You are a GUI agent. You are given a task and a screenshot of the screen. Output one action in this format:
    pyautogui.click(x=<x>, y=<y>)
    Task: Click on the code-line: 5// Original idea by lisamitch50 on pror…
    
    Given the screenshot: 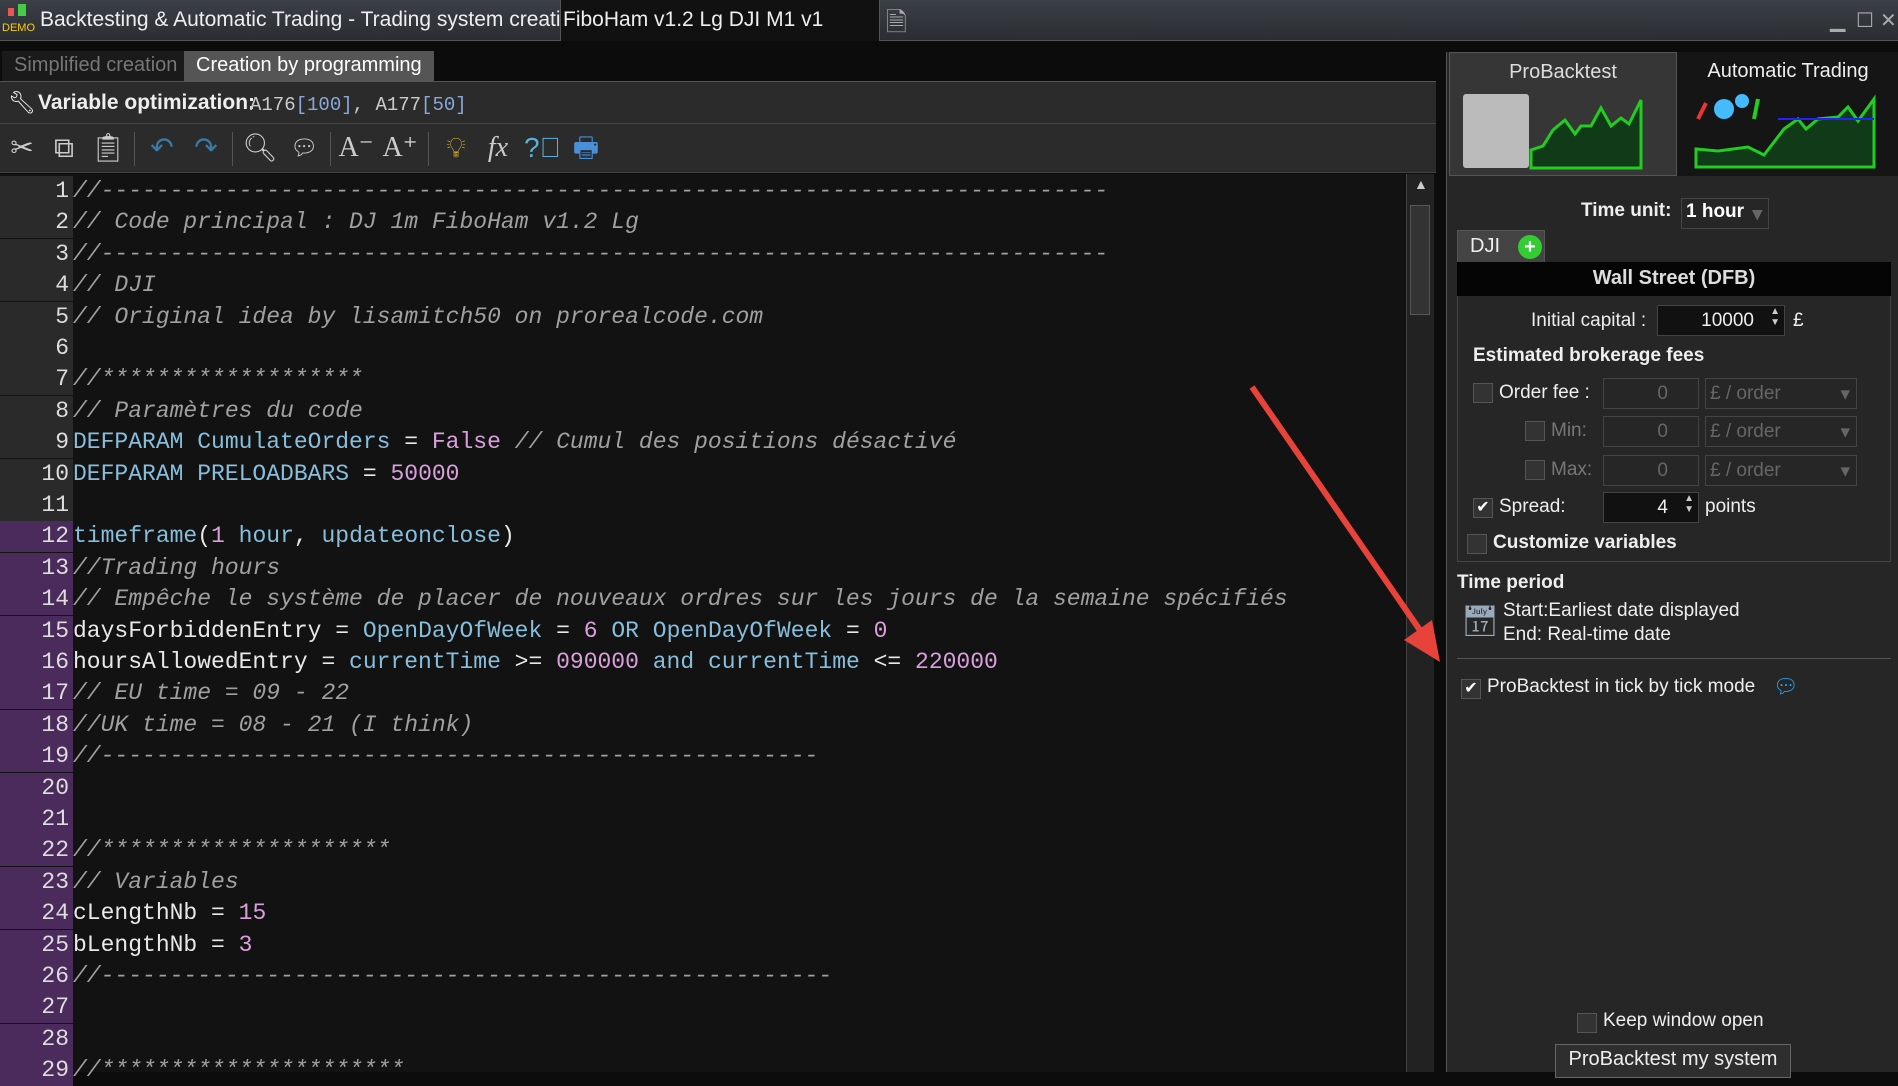 What is the action you would take?
    pyautogui.click(x=703, y=317)
    